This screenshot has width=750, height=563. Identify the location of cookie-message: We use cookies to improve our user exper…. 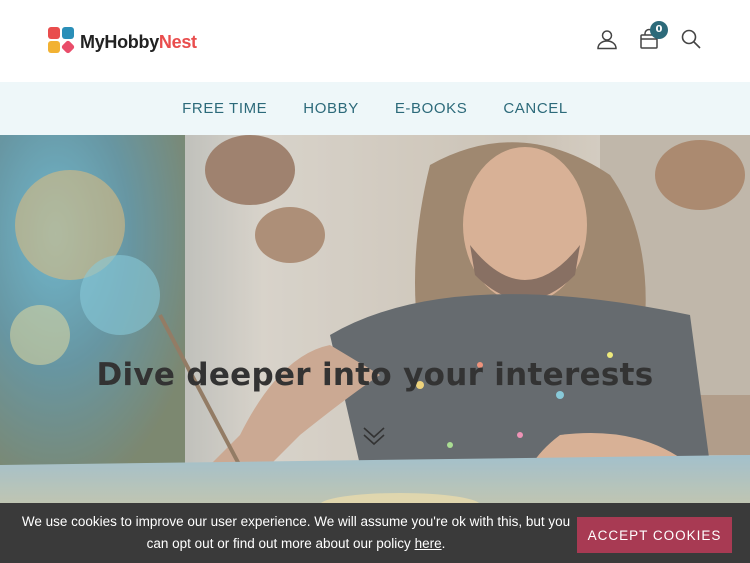
(296, 533).